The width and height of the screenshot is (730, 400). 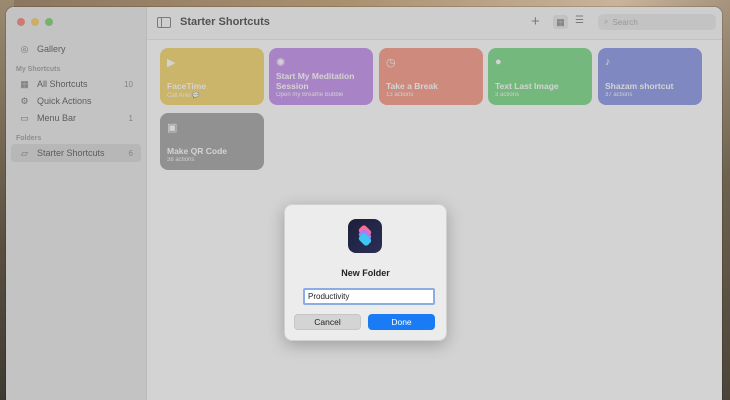 What do you see at coordinates (401, 322) in the screenshot?
I see `done-button: Done` at bounding box center [401, 322].